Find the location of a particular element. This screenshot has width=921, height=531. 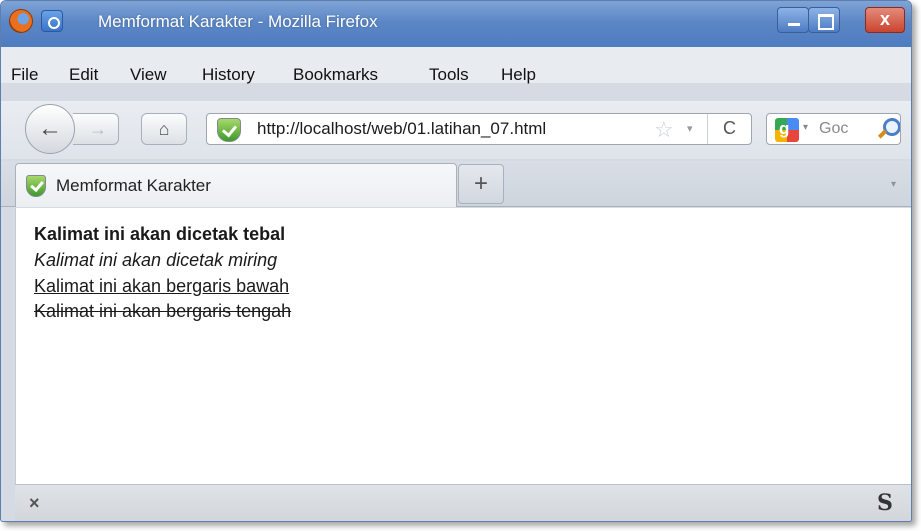

bold-text-line: Kalimat ini akan dicetak tebal is located at coordinates (160, 234).